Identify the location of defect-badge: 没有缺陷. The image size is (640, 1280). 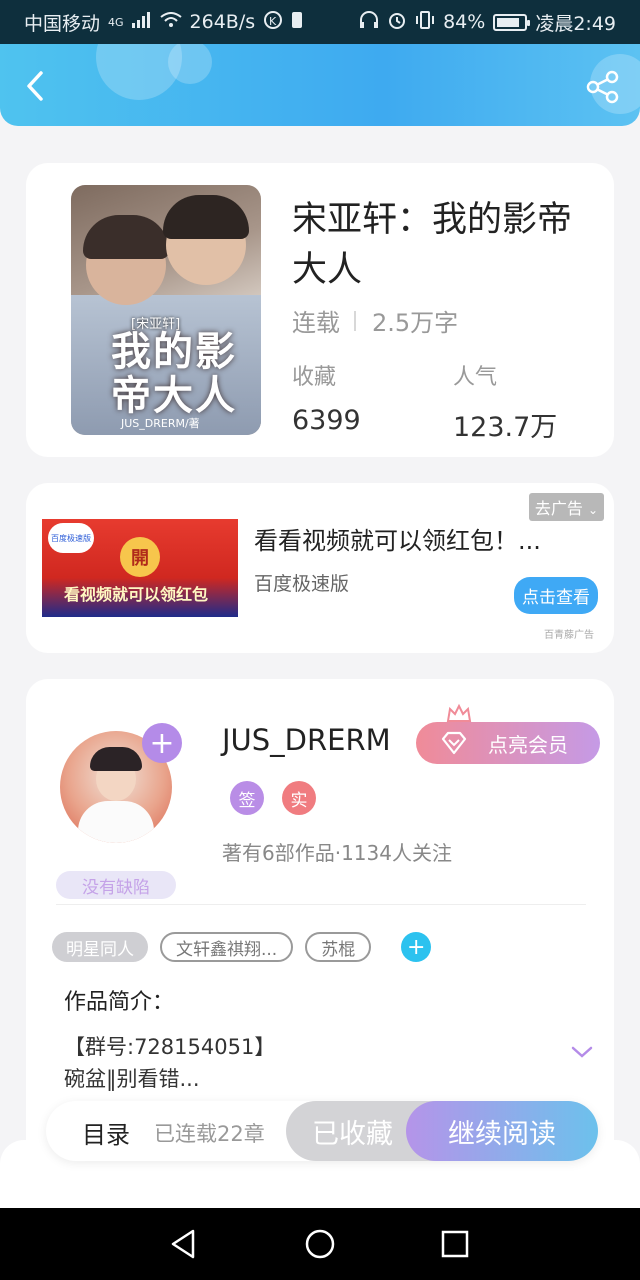
(116, 885).